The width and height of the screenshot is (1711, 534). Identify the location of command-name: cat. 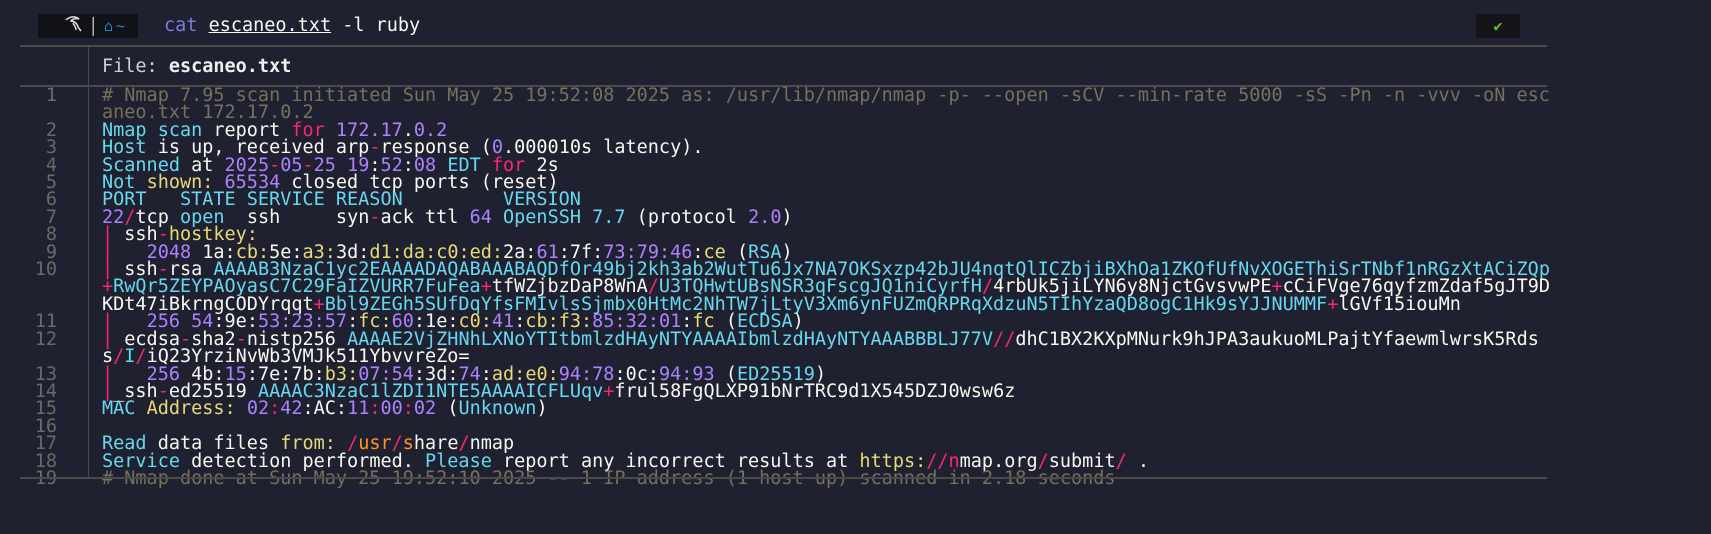
(181, 25).